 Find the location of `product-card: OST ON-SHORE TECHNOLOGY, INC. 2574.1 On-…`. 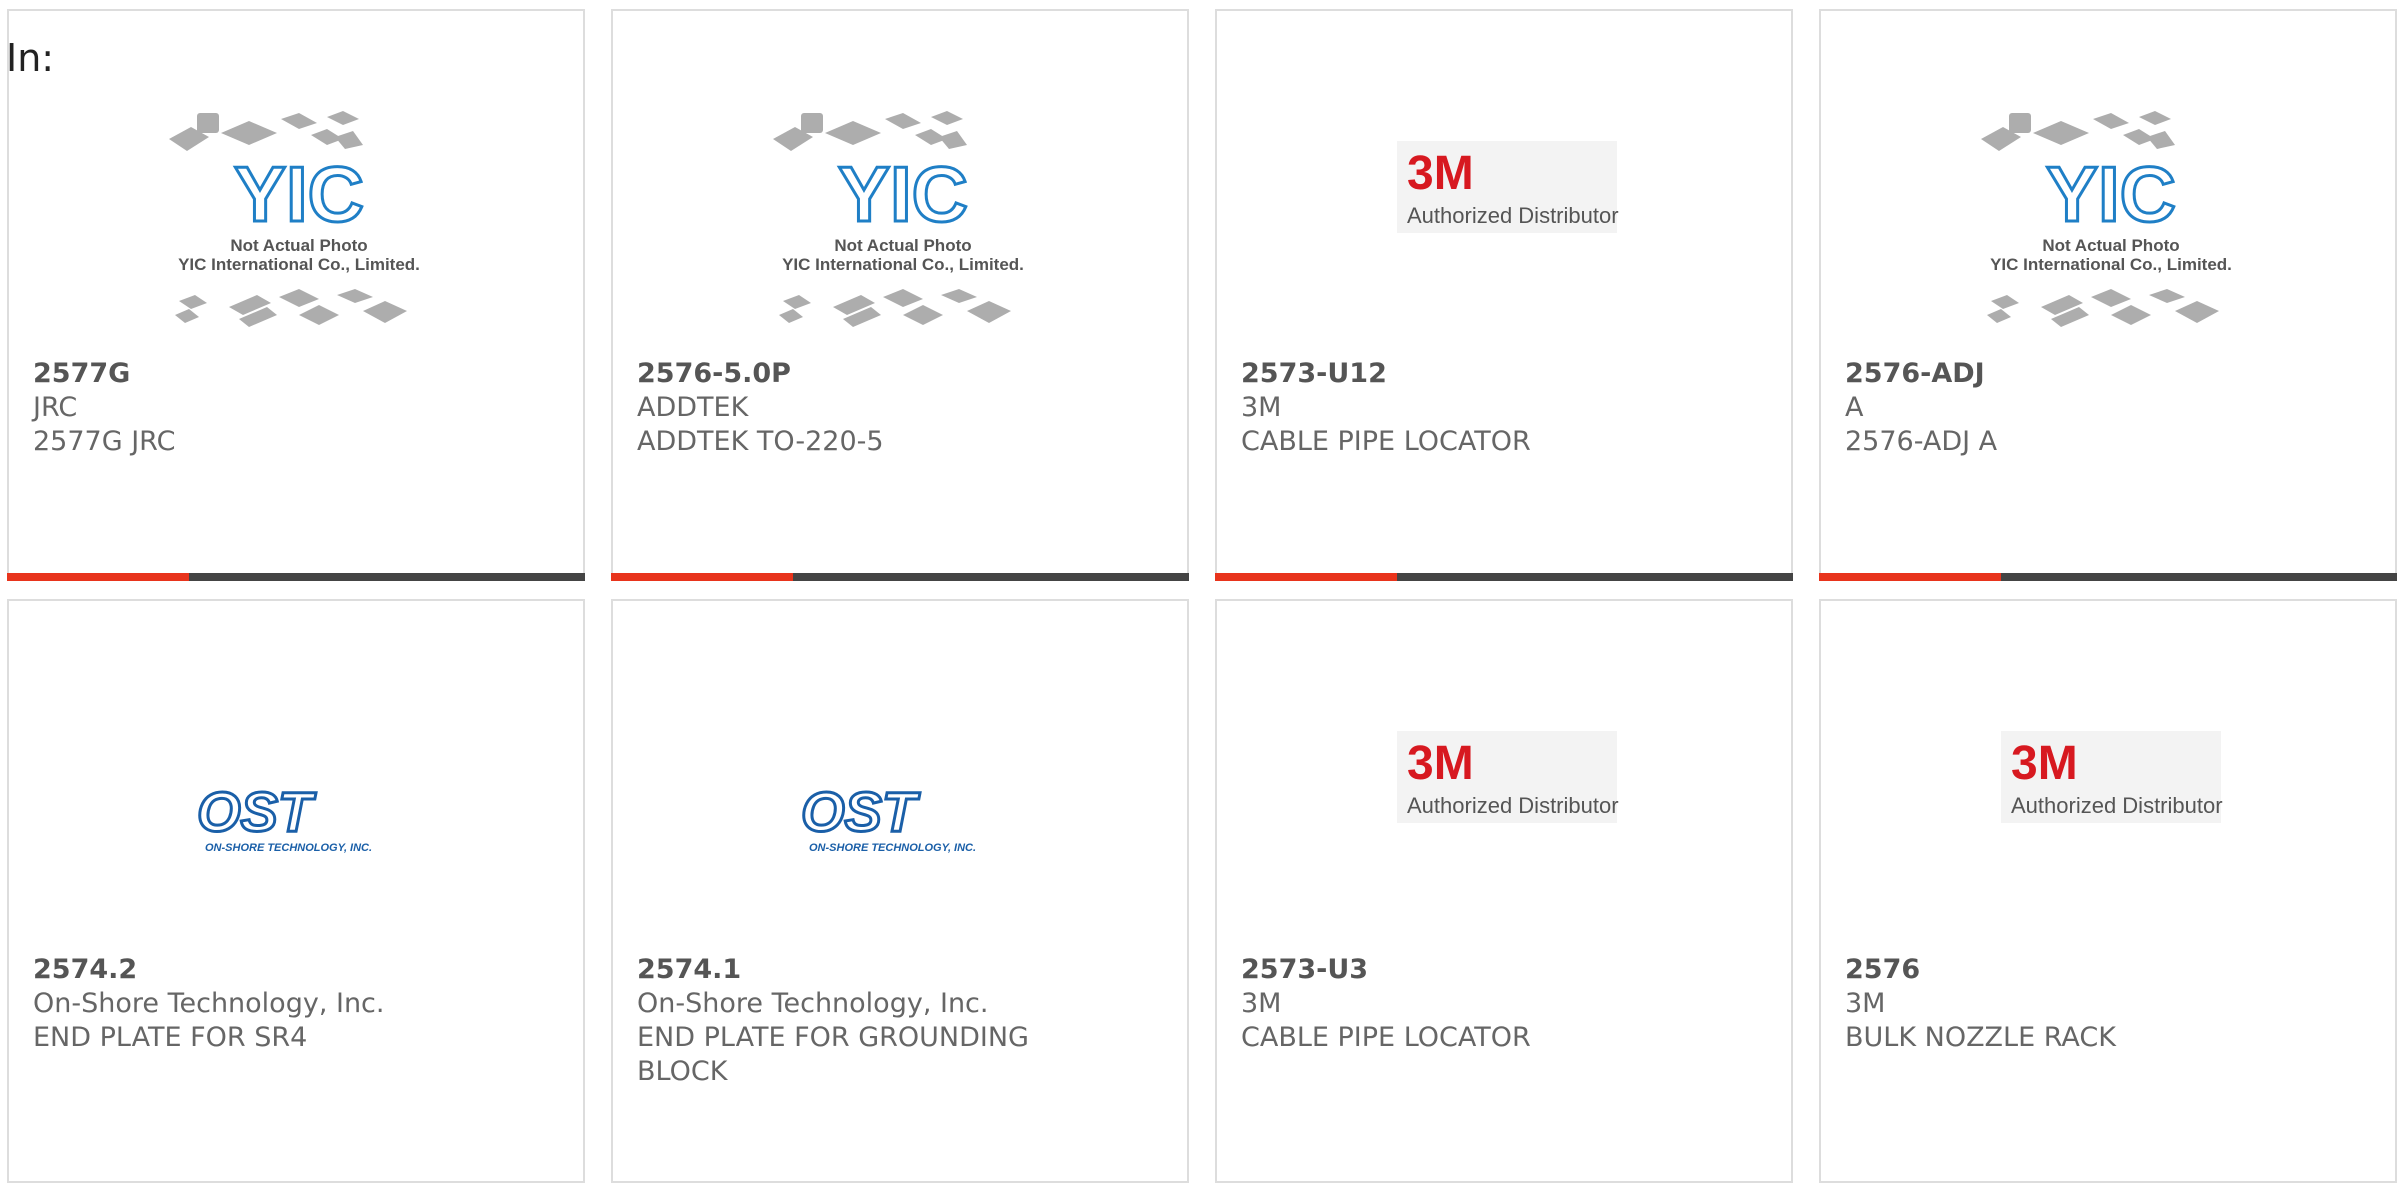

product-card: OST ON-SHORE TECHNOLOGY, INC. 2574.1 On-… is located at coordinates (900, 891).